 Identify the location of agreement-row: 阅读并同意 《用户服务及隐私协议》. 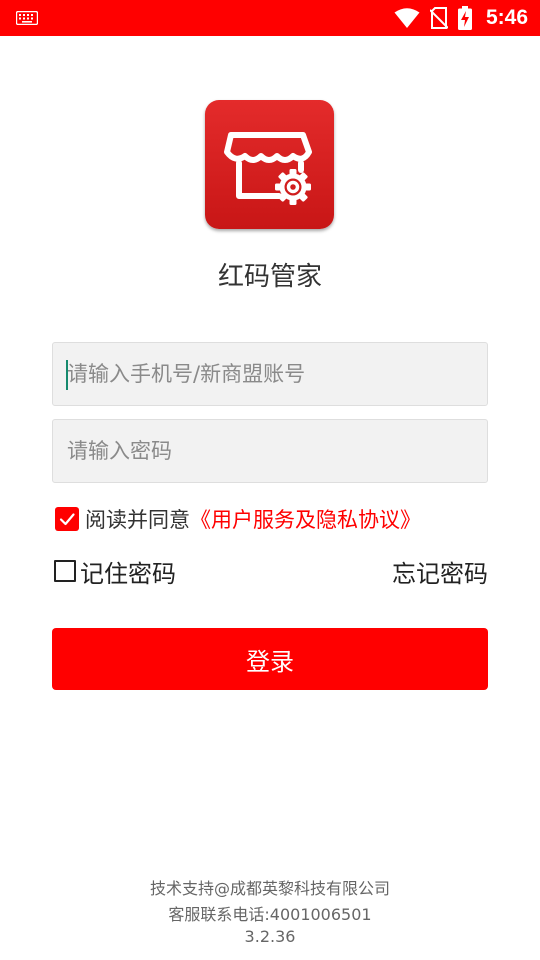
(238, 519).